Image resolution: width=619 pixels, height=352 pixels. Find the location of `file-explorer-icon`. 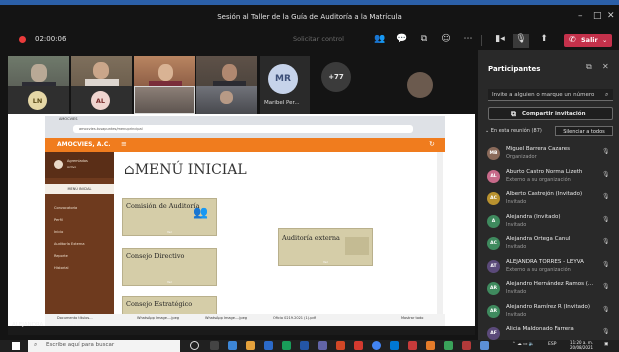

file-explorer-icon is located at coordinates (250, 345).